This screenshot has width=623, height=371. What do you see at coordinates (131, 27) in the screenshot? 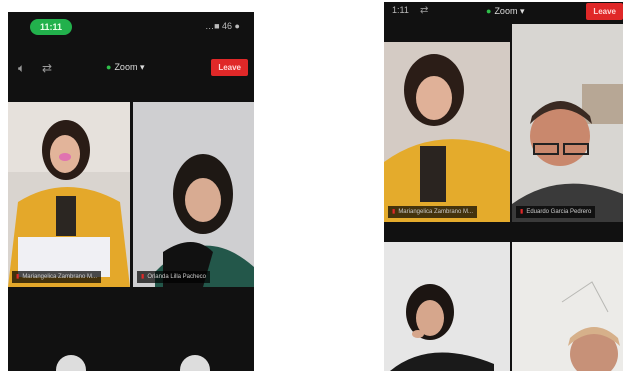
I see `status-bar: 11:11 …■ 46 ●` at bounding box center [131, 27].